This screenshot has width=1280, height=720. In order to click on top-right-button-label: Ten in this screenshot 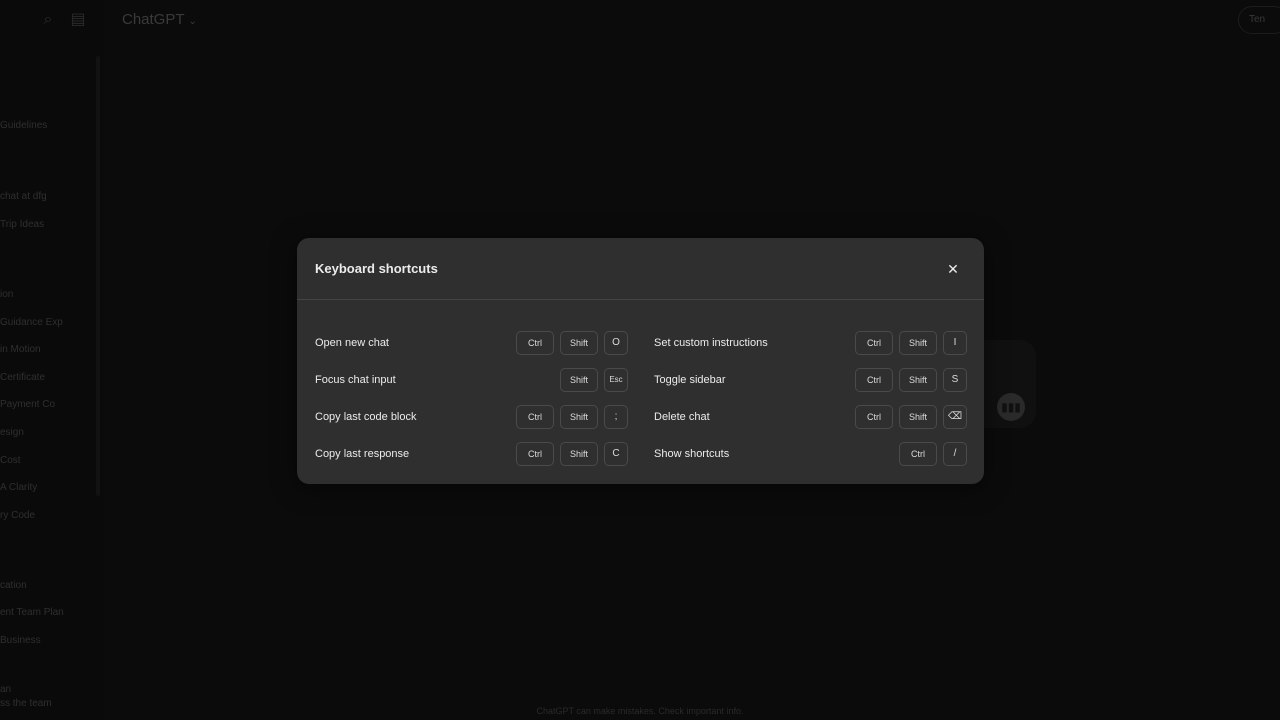, I will do `click(1257, 19)`.